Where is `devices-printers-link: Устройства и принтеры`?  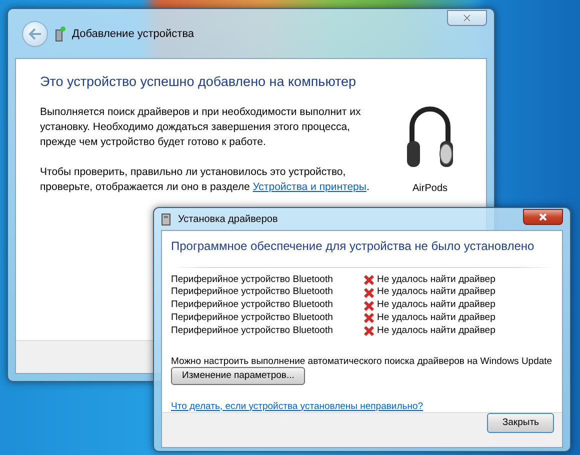
devices-printers-link: Устройства и принтеры is located at coordinates (309, 186).